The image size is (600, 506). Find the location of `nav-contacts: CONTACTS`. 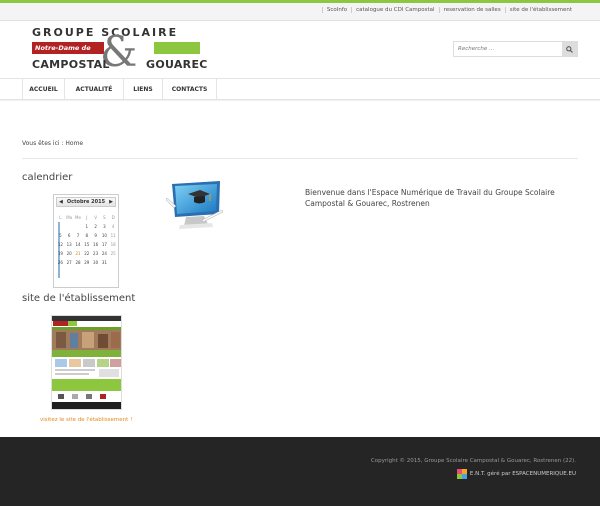

nav-contacts: CONTACTS is located at coordinates (190, 89).